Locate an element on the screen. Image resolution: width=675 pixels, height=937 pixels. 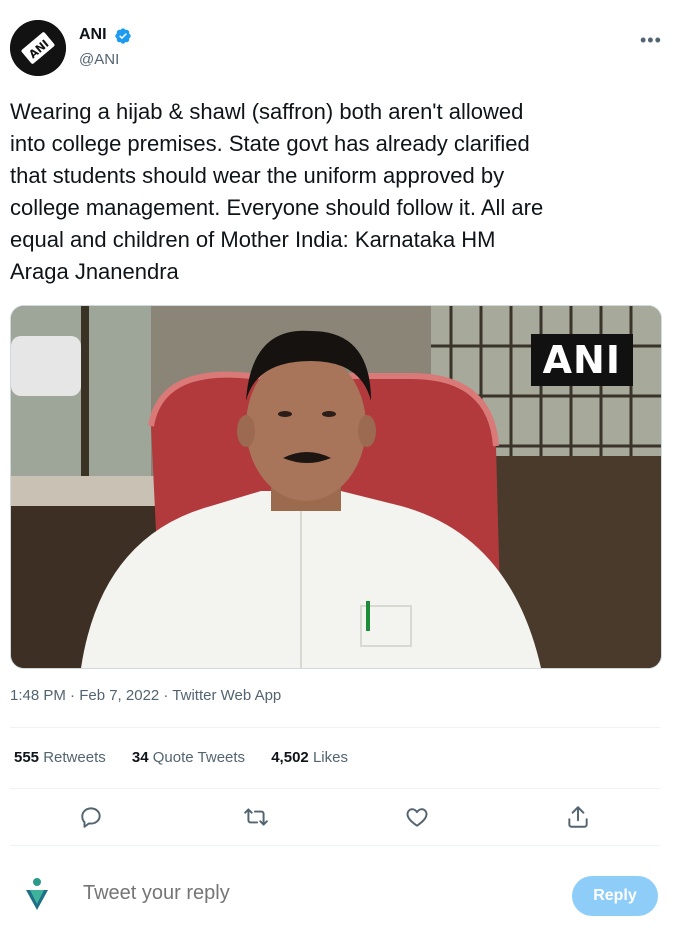
like-icon is located at coordinates (417, 817).